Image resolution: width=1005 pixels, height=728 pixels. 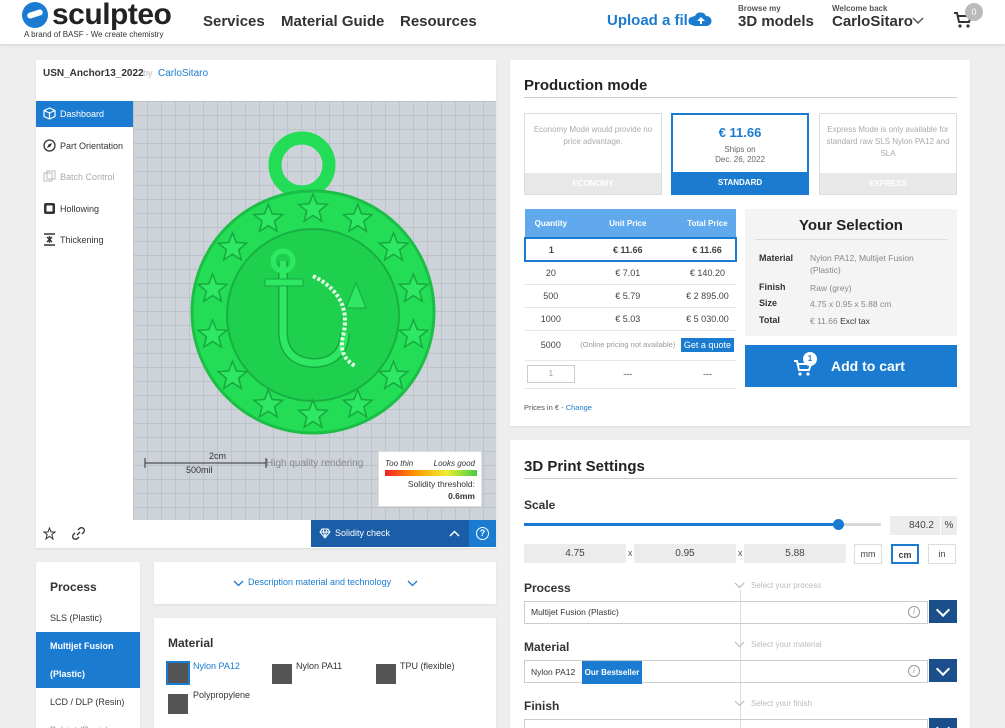 I want to click on nav-material-guide: Material Guide, so click(x=332, y=21).